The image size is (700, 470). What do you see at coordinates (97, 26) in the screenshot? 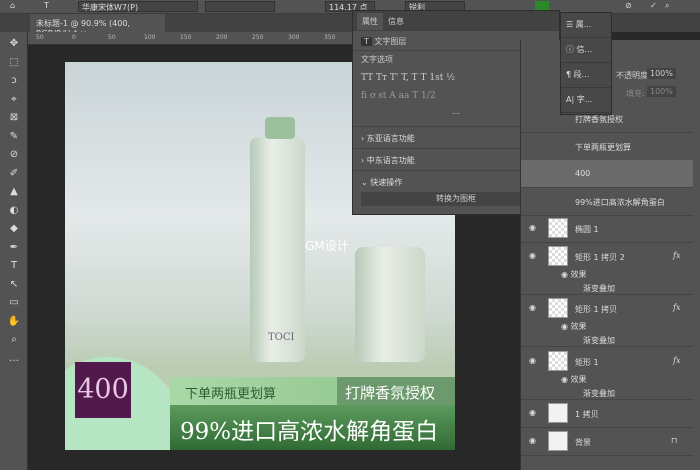
I see `document-tab: 未标题-1 @ 90.9% (400, RGB/8#) * ×` at bounding box center [97, 26].